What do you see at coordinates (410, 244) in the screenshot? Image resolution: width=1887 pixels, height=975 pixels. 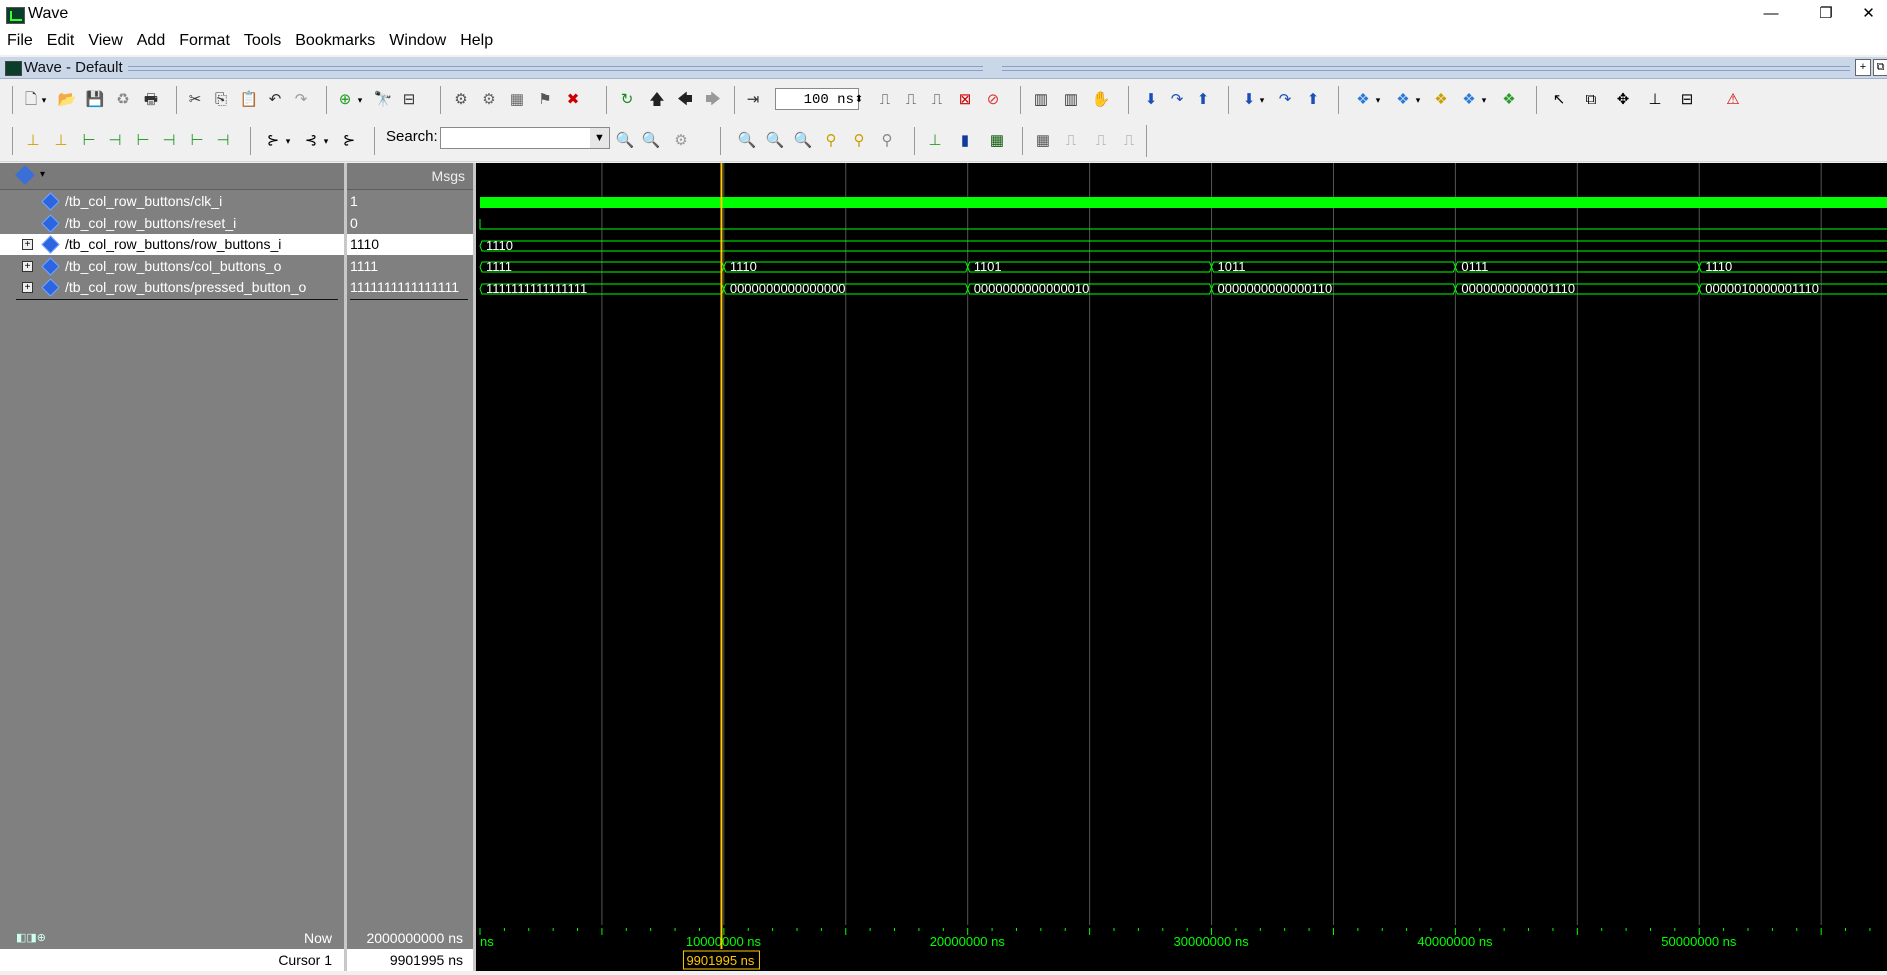 I see `signal-value: 1110` at bounding box center [410, 244].